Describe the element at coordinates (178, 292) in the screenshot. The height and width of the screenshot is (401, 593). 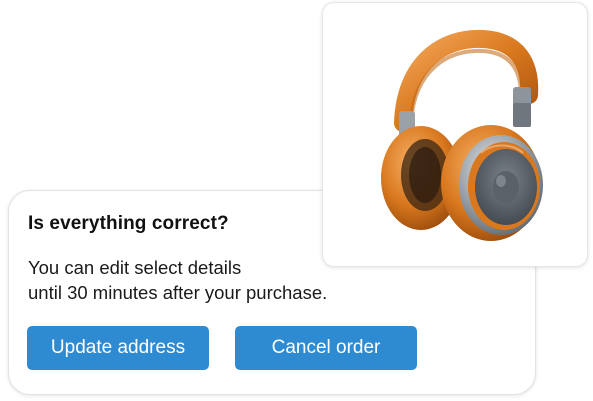
I see `dialog-message-line-2: until 30 minutes after your purchase.` at that location.